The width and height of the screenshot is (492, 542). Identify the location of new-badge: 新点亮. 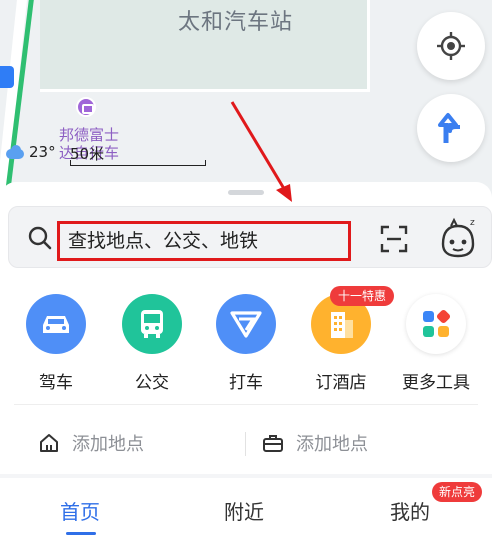
(457, 492).